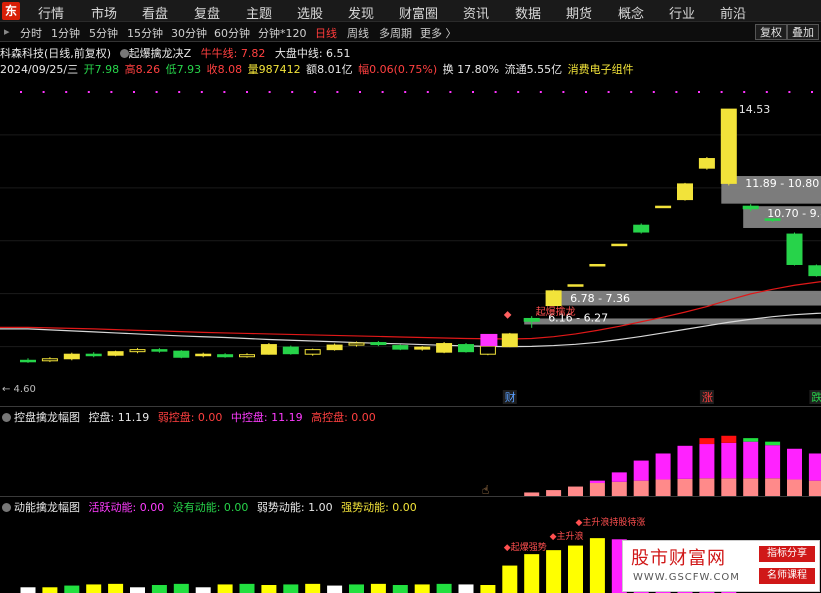  I want to click on panel2-title: 控盘擒龙幅图, so click(47, 417).